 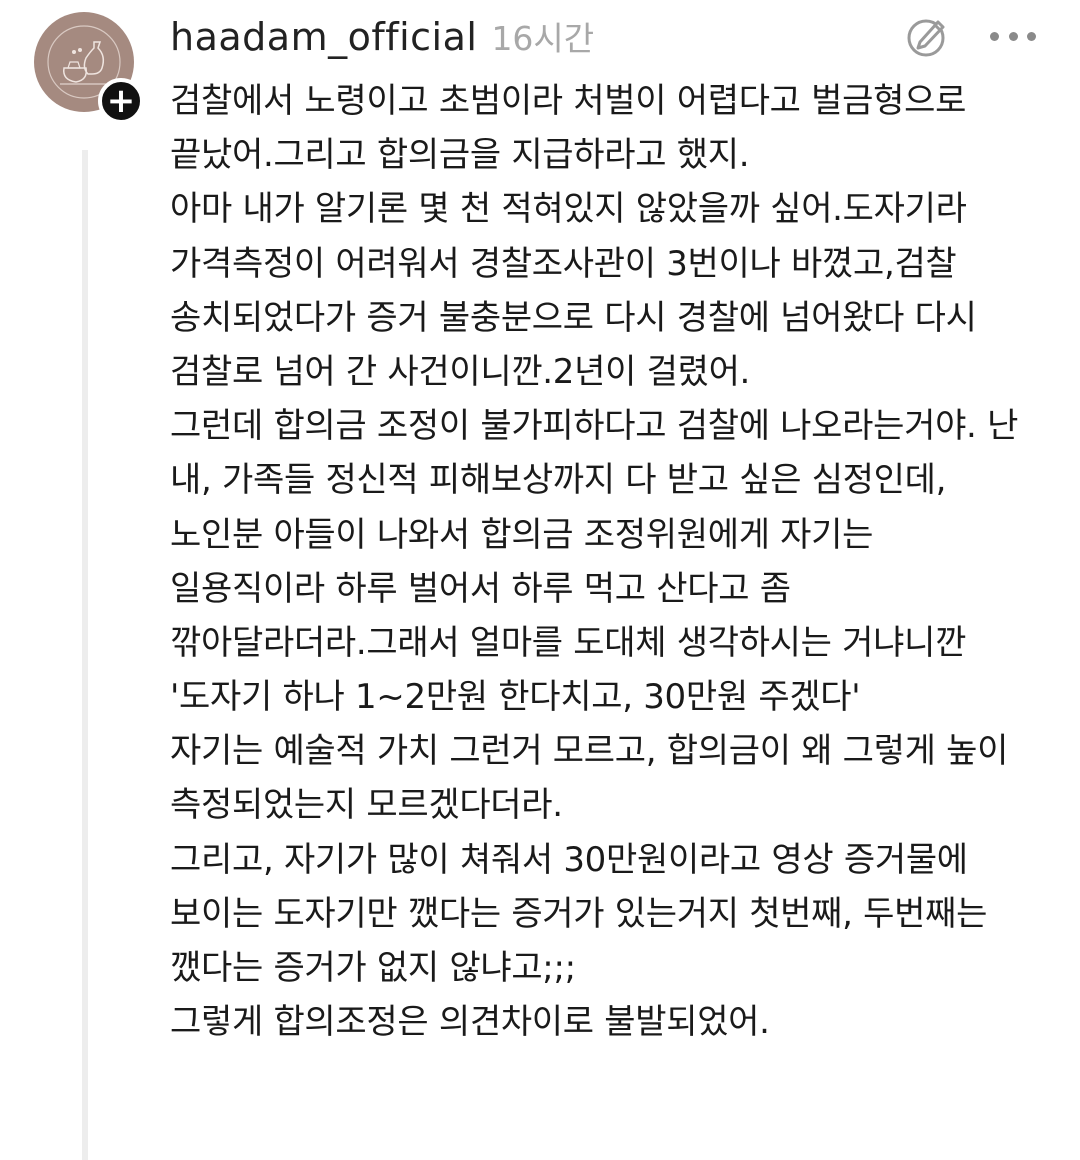 What do you see at coordinates (568, 209) in the screenshot?
I see `comment-line: 아마 내가 알기론 몇 천 적혀있지 않았을까 싶어.도자기라` at bounding box center [568, 209].